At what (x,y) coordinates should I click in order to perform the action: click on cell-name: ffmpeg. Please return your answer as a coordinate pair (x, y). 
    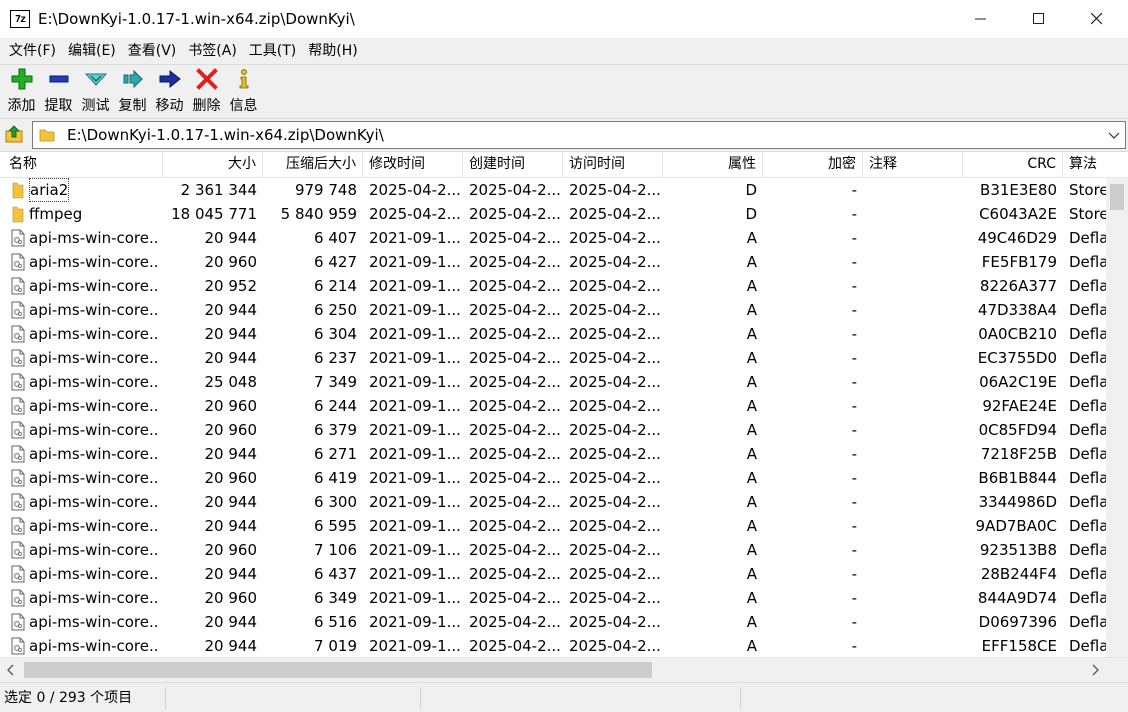
    Looking at the image, I should click on (80, 214).